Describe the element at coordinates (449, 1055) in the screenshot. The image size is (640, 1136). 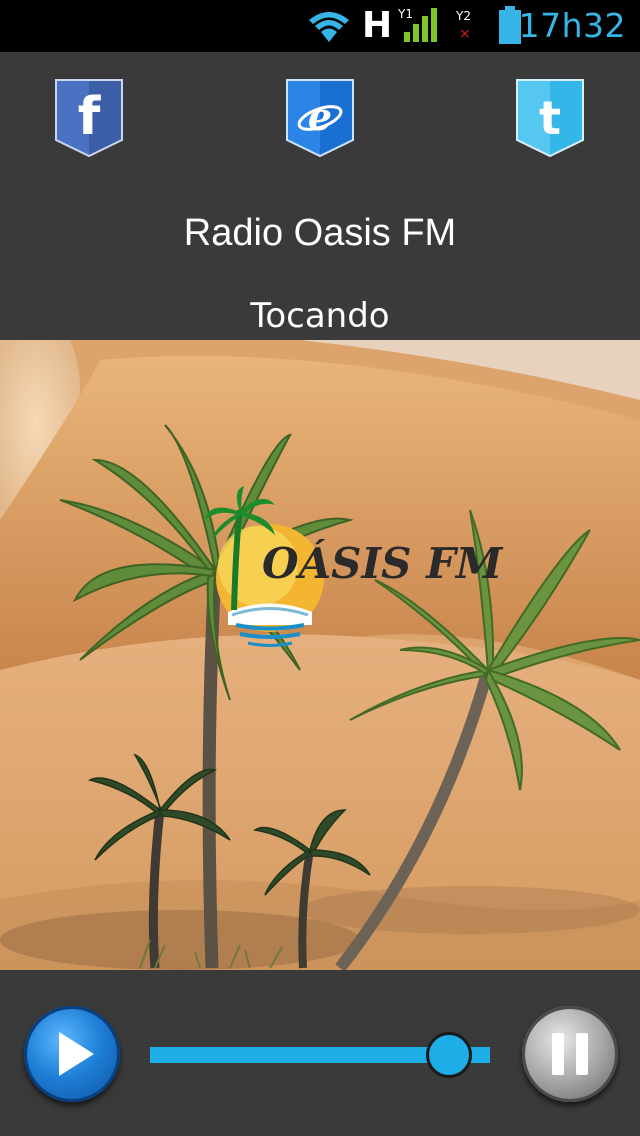
I see `volume-slider-thumb` at that location.